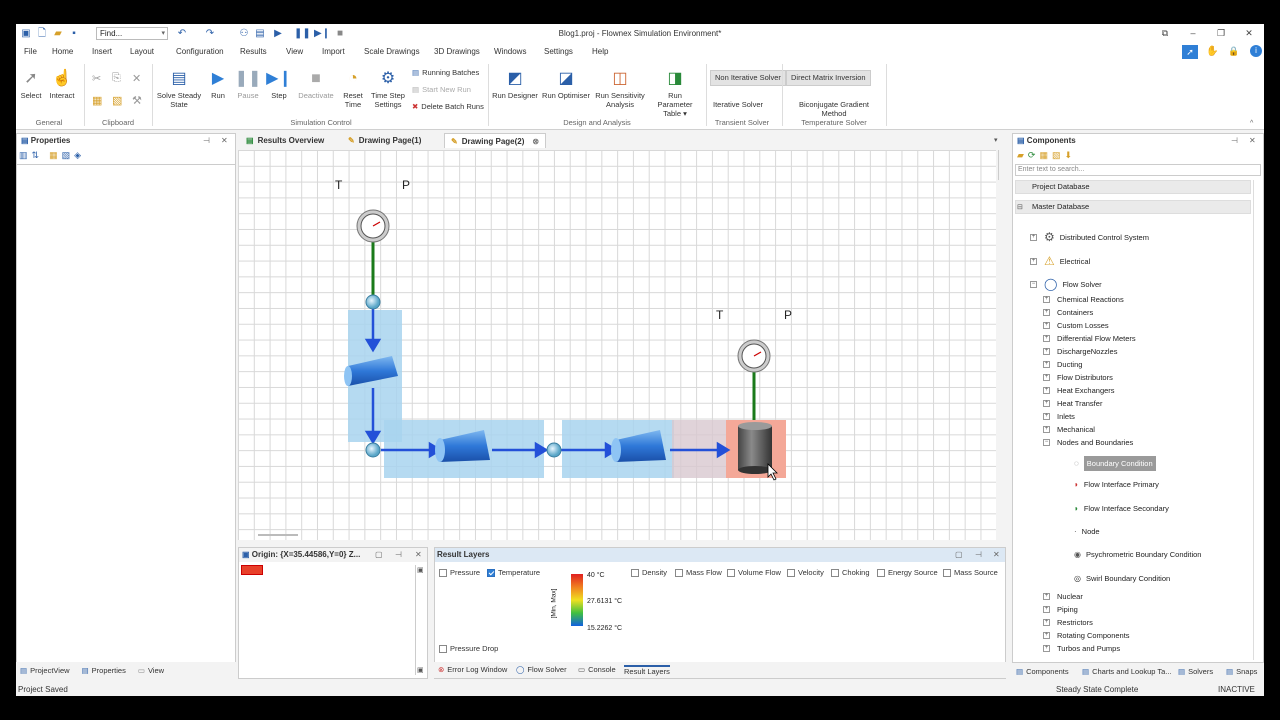 The height and width of the screenshot is (720, 1280). I want to click on tab-result-layers: Result Layers, so click(647, 670).